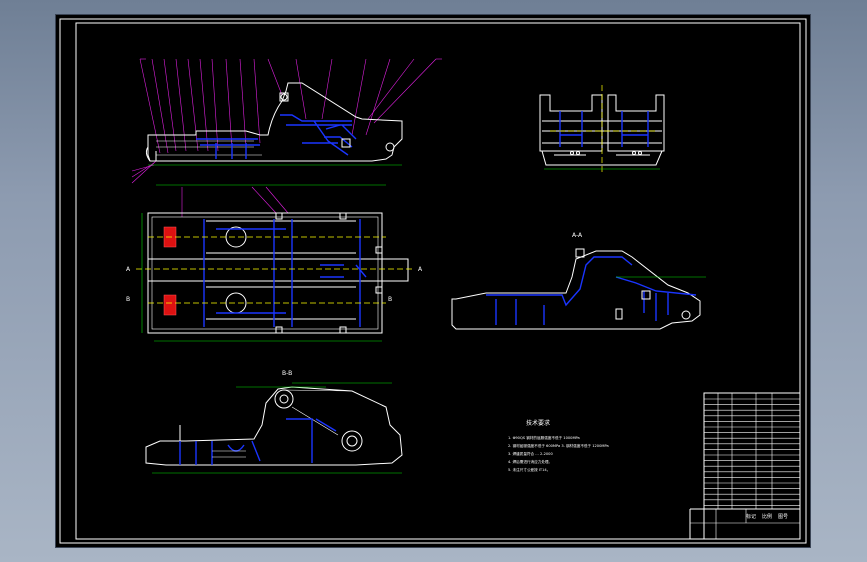  Describe the element at coordinates (602, 130) in the screenshot. I see `end-view` at that location.